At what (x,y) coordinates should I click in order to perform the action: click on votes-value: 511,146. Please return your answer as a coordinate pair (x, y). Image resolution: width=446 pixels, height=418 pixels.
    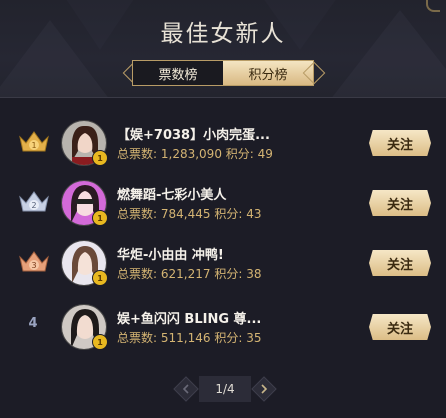
    Looking at the image, I should click on (185, 338).